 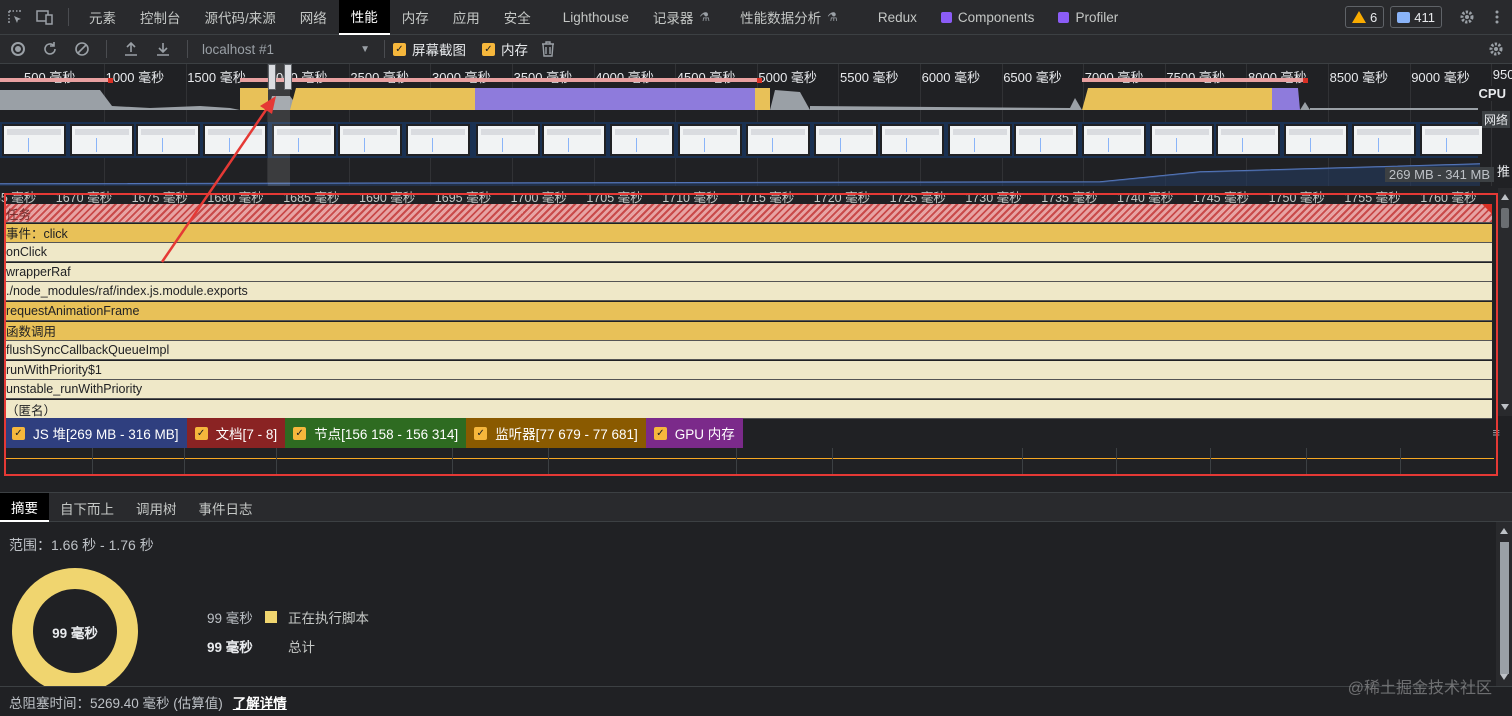 I want to click on counters-menu-icon: ≡, so click(x=1496, y=432).